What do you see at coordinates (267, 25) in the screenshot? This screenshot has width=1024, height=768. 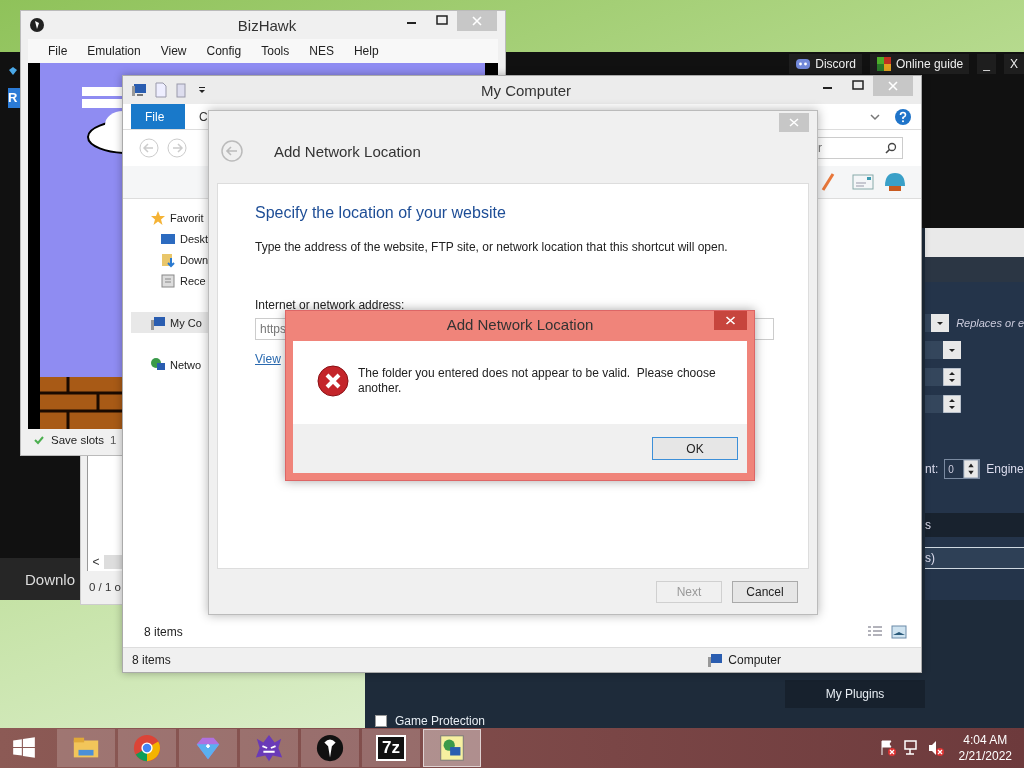 I see `window-title: BizHawk` at bounding box center [267, 25].